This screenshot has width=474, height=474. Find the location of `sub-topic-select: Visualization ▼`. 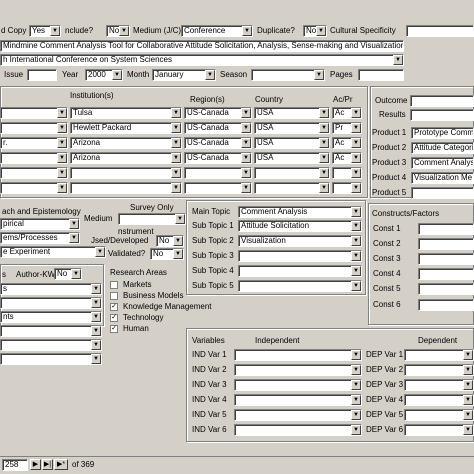

sub-topic-select: Visualization ▼ is located at coordinates (300, 241).